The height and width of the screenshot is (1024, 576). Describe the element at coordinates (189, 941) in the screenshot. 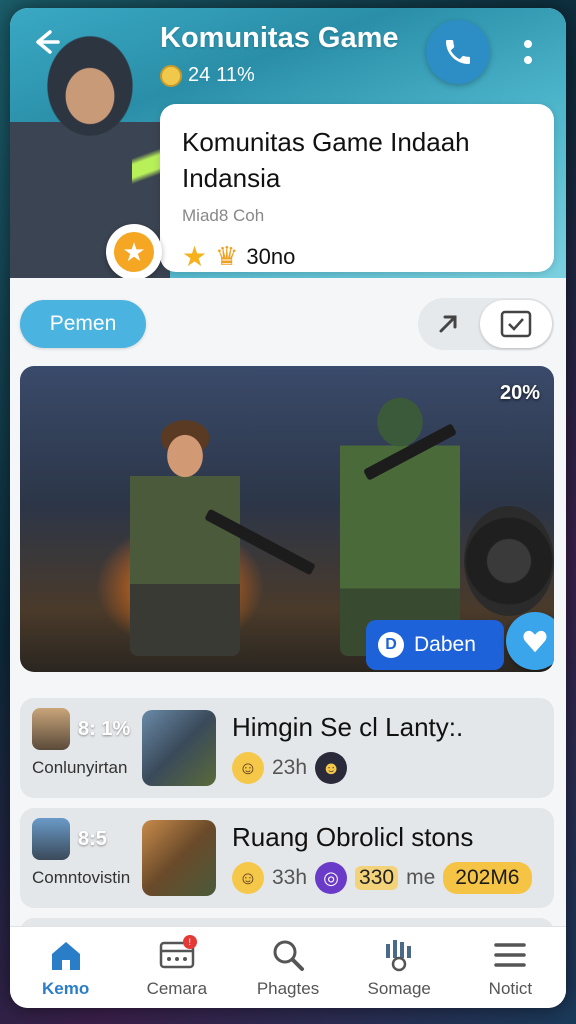

I see `notification-badge: !` at that location.